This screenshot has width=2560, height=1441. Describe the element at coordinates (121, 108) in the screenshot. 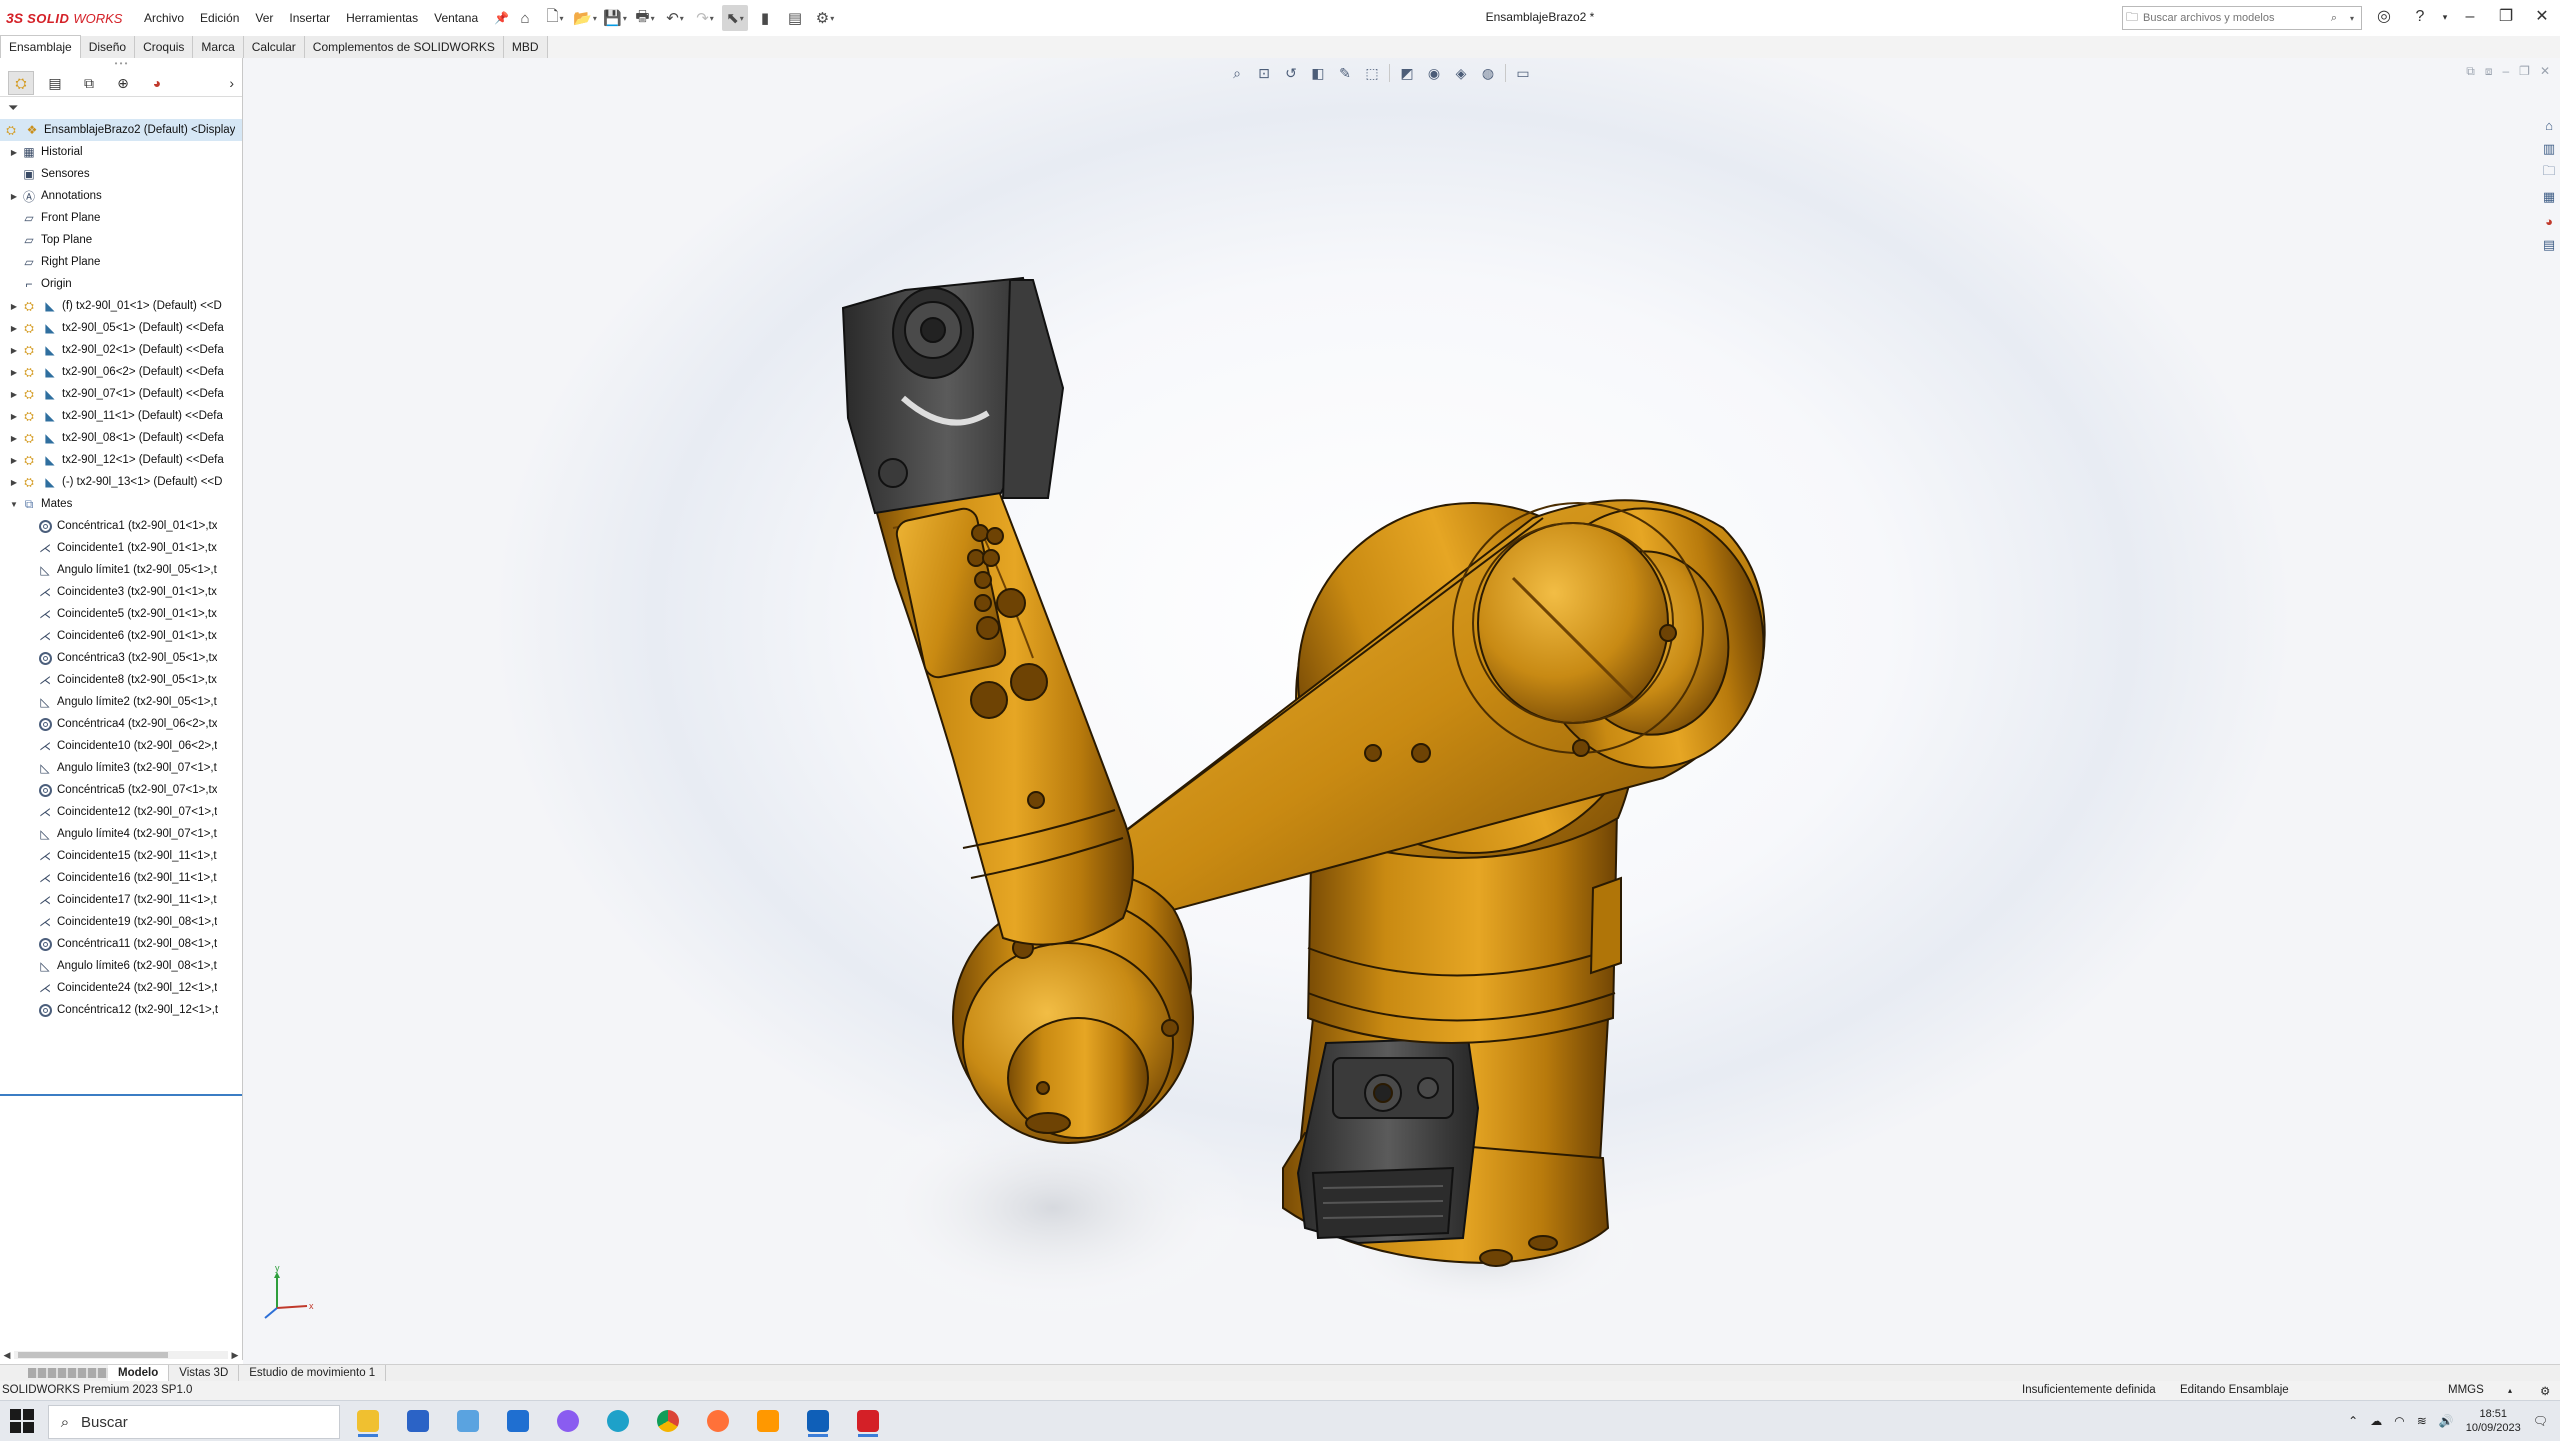

I see `tree-filter: ⏷` at that location.